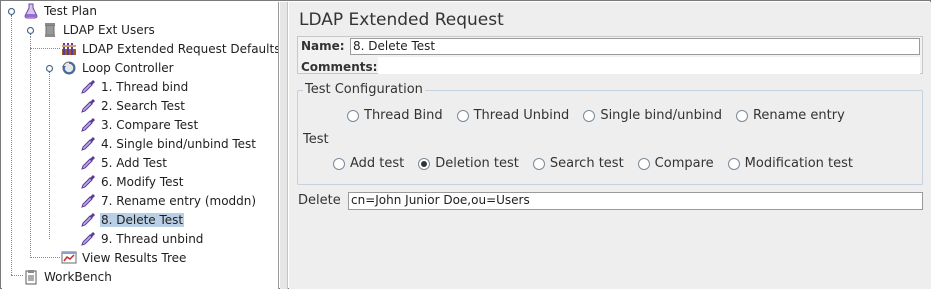 The height and width of the screenshot is (289, 931). What do you see at coordinates (512, 115) in the screenshot?
I see `radio-thread-unbind: Thread Unbind` at bounding box center [512, 115].